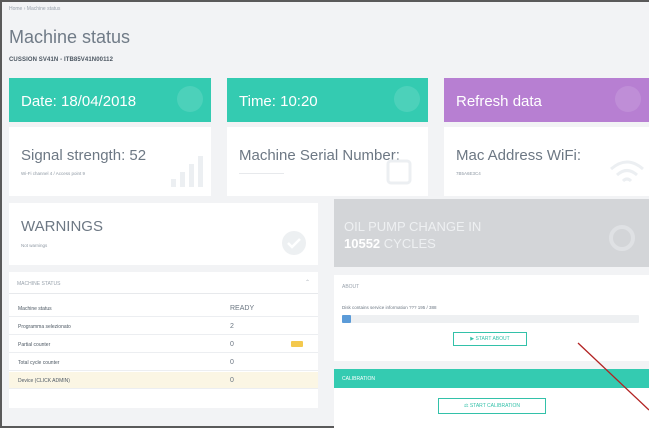 Image resolution: width=649 pixels, height=428 pixels. I want to click on calibration-header: CALIBRATION, so click(491, 378).